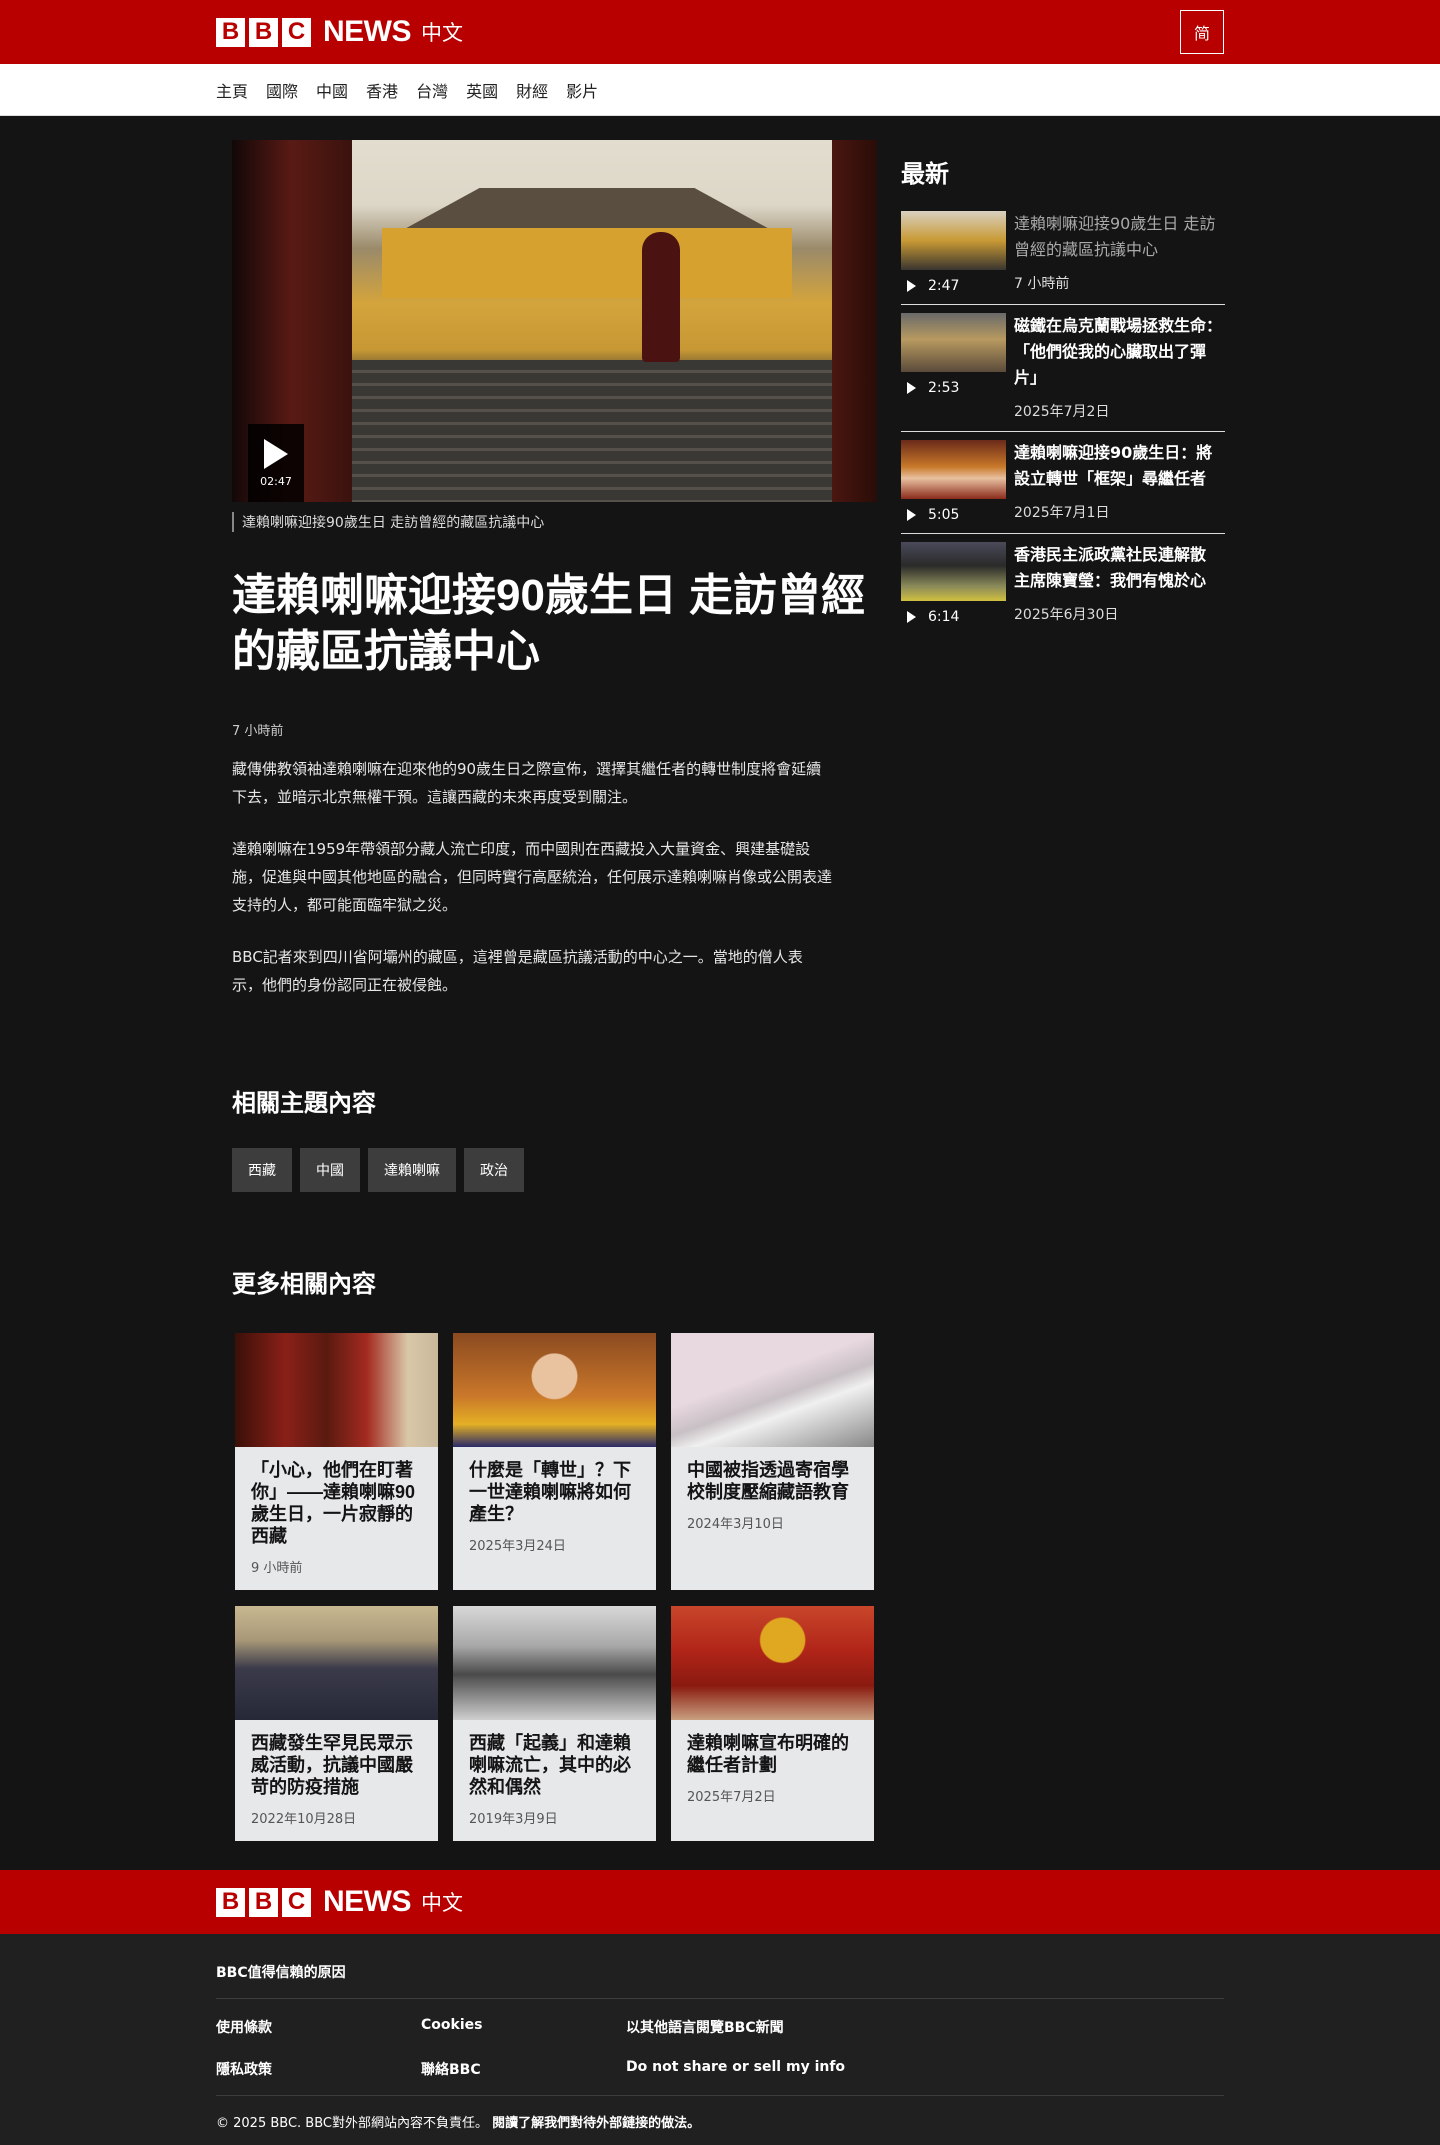  What do you see at coordinates (382, 90) in the screenshot?
I see `nav-item-hongkong: 香港` at bounding box center [382, 90].